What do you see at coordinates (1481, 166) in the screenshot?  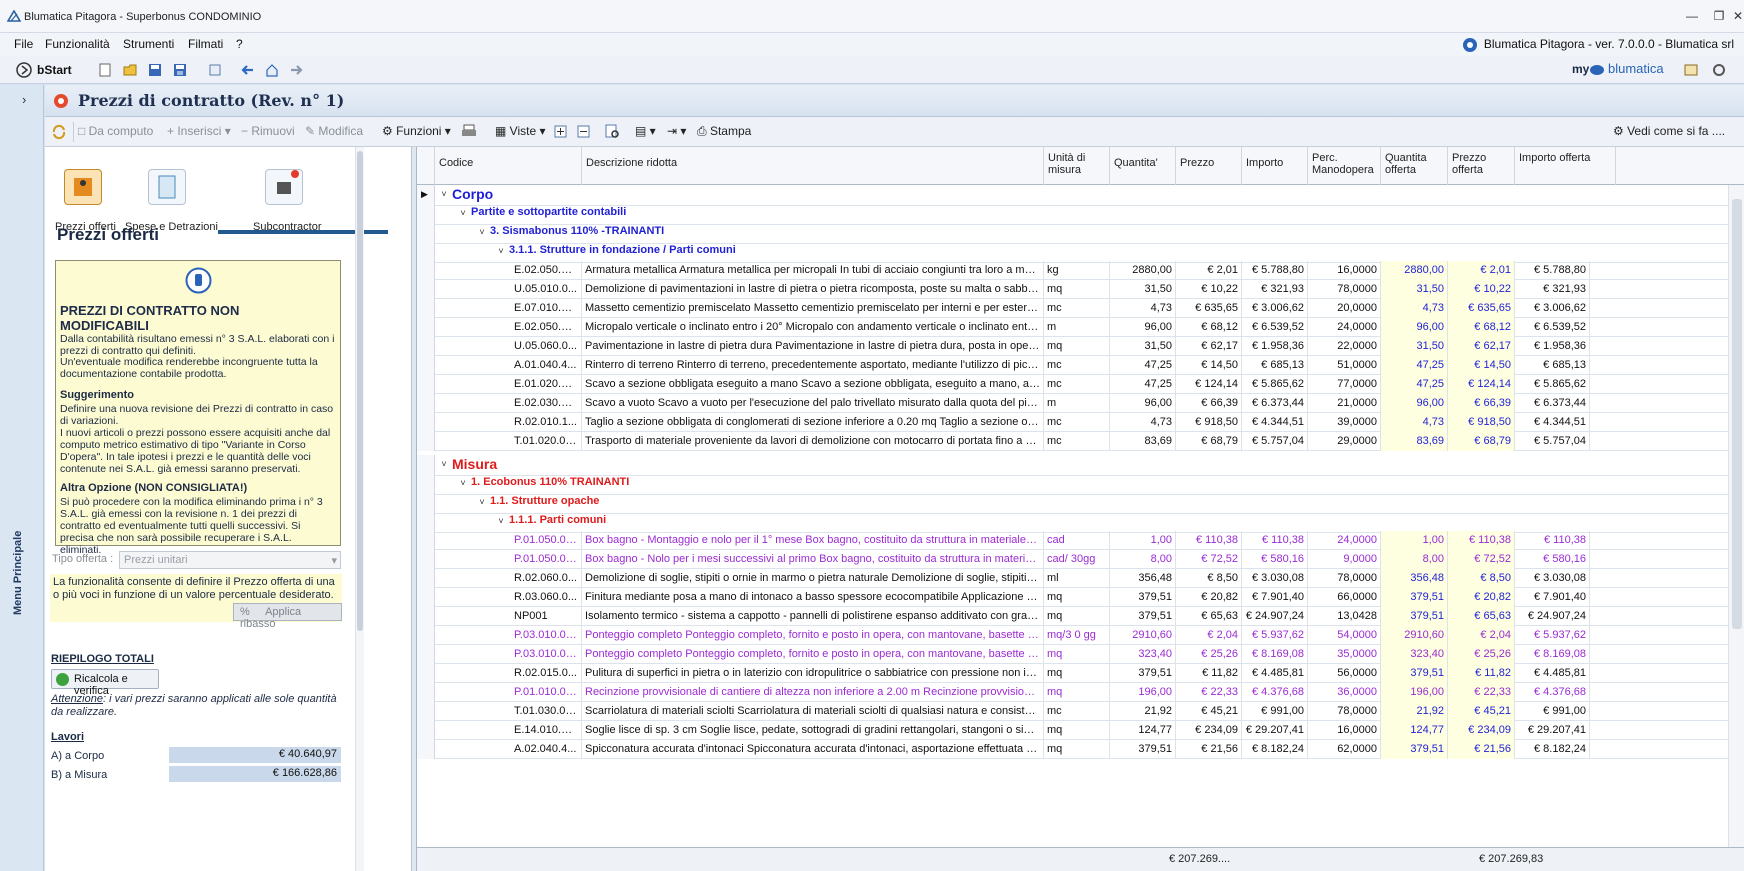 I see `hdr-prezzo-offerta: Prezzo offerta` at bounding box center [1481, 166].